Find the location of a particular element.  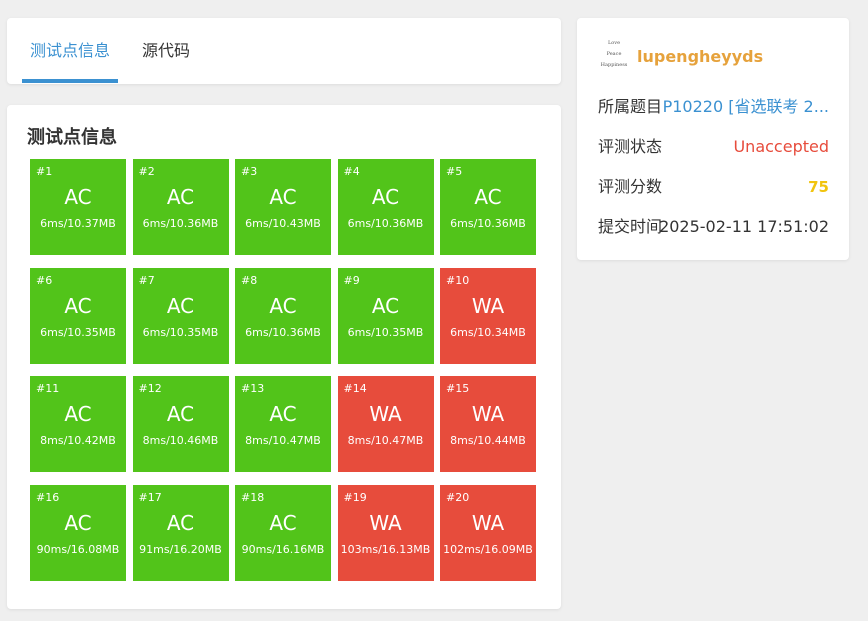

testcase-time-memory: 6ms/10.34MB is located at coordinates (488, 332).